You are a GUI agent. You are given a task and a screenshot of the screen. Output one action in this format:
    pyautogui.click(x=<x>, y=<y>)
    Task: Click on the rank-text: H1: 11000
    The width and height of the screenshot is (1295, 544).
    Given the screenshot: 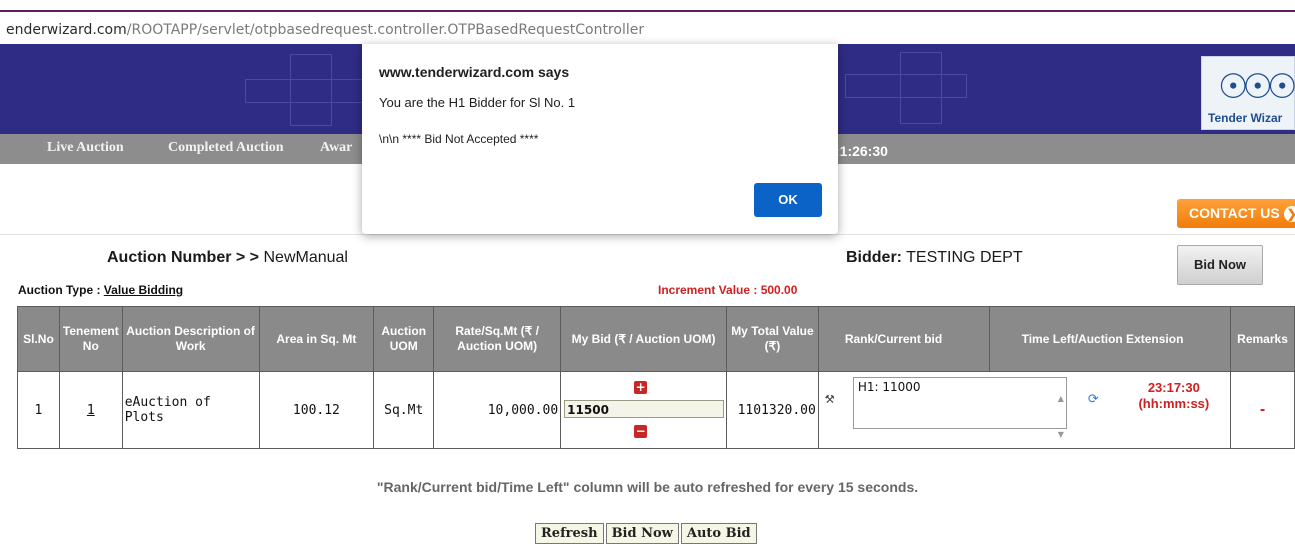 What is the action you would take?
    pyautogui.click(x=889, y=387)
    